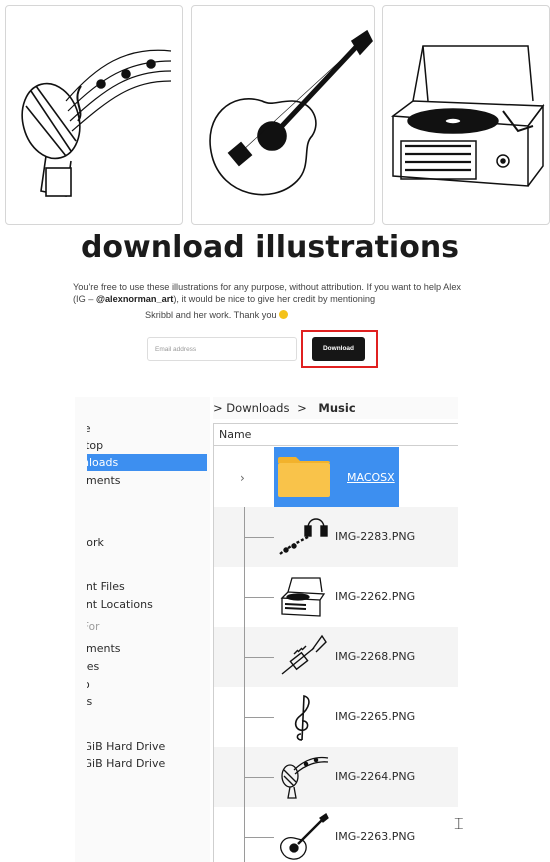 Image resolution: width=550 pixels, height=862 pixels. Describe the element at coordinates (147, 604) in the screenshot. I see `sidebar-item-recent-locations: cent Locations` at that location.